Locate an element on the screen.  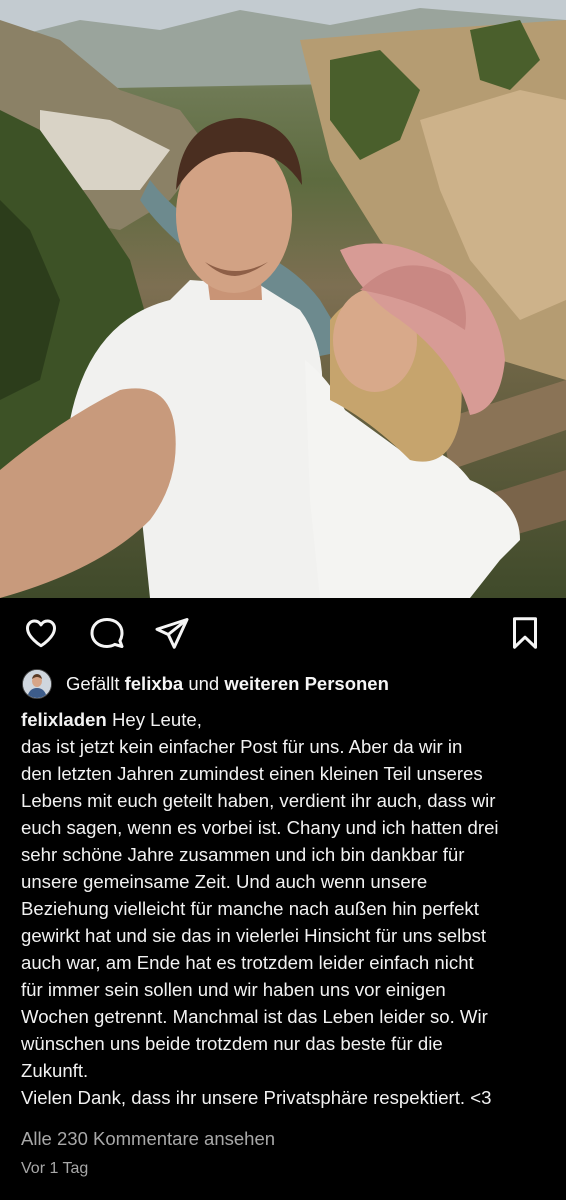
comment-button is located at coordinates (107, 633).